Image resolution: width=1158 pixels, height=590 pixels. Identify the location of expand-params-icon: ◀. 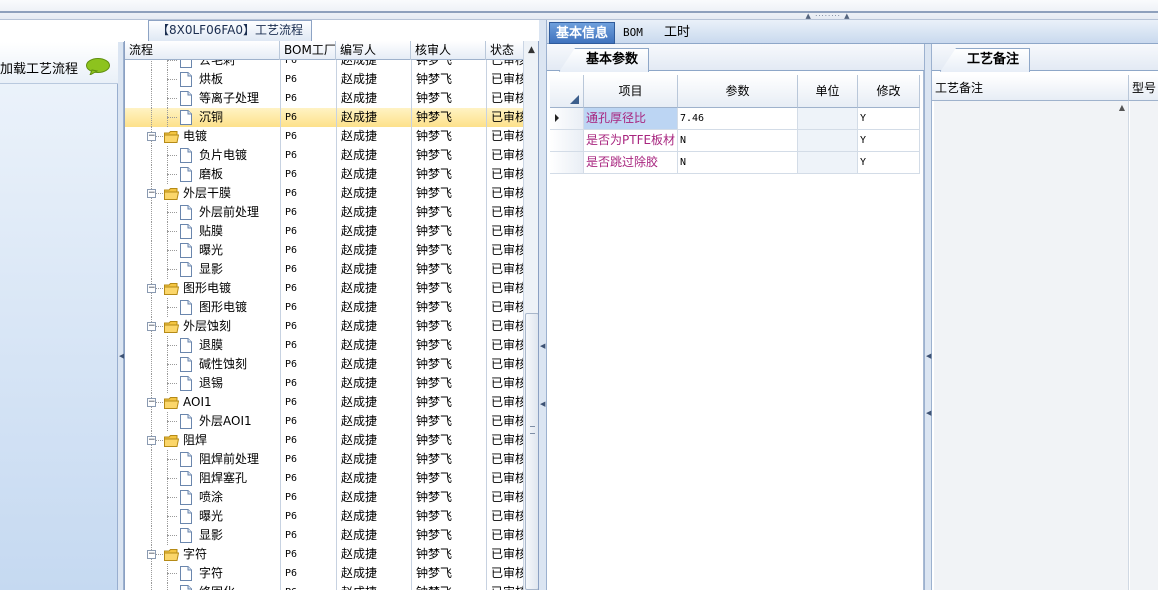
(928, 413).